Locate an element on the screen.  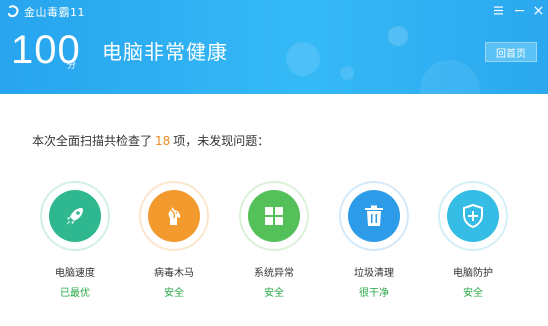
hamburger-icon is located at coordinates (498, 10).